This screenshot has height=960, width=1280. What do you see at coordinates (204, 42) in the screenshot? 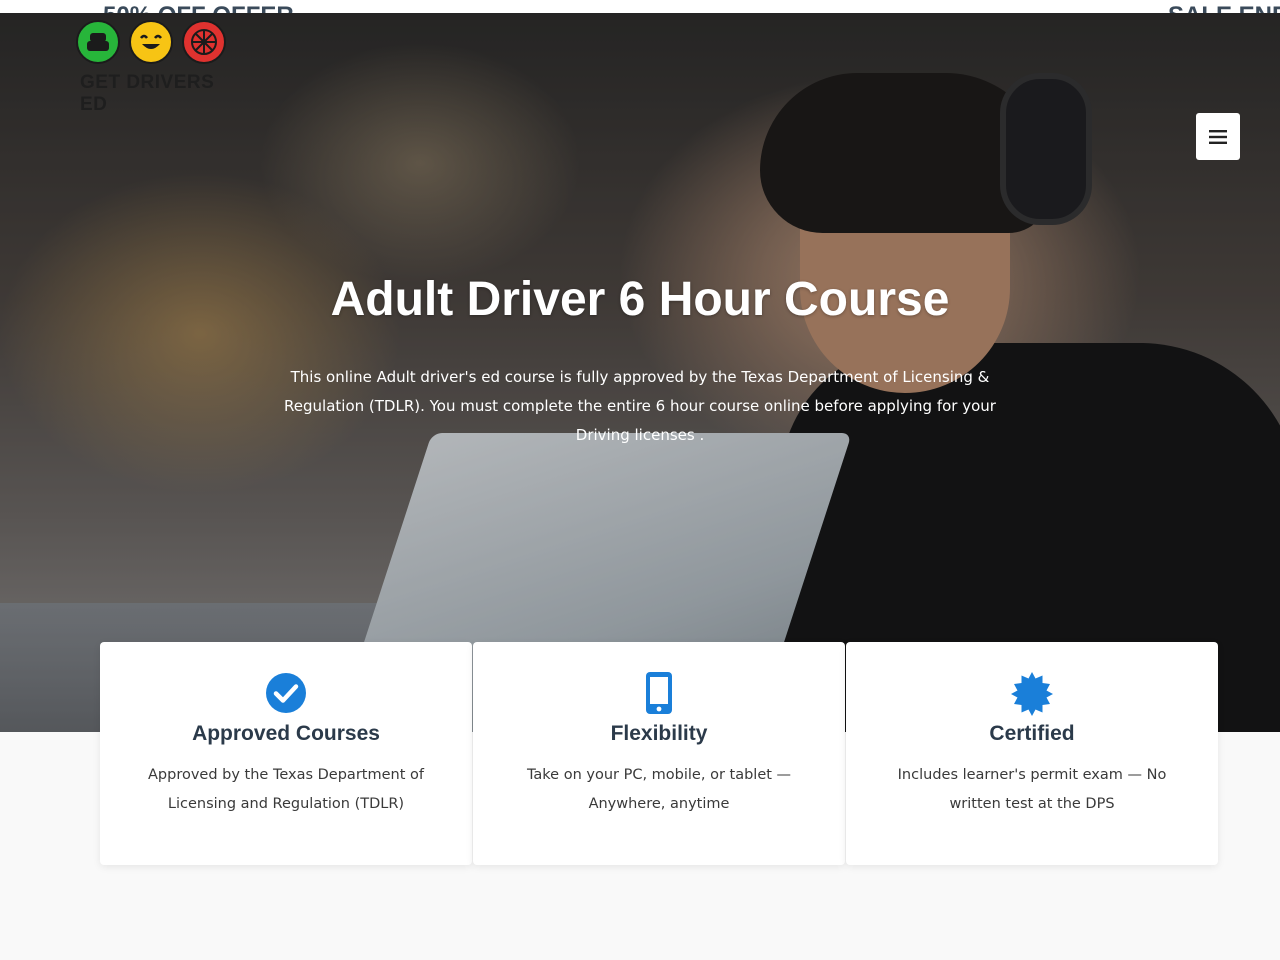
I see `logo-wheel-icon` at bounding box center [204, 42].